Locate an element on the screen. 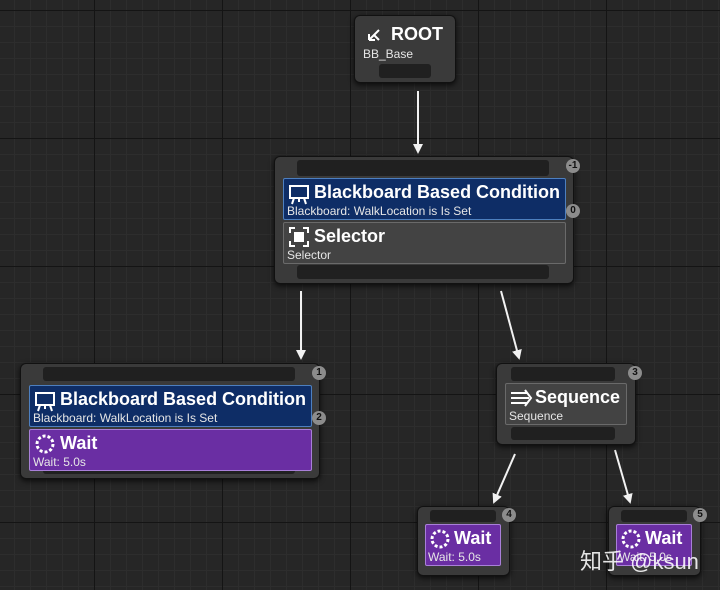 Image resolution: width=720 pixels, height=590 pixels. edge-sequence-wait-a is located at coordinates (504, 478).